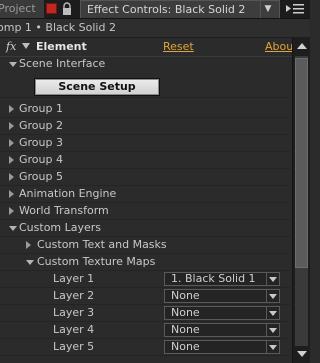 The image size is (320, 363). Describe the element at coordinates (301, 46) in the screenshot. I see `scroll-up-icon` at that location.